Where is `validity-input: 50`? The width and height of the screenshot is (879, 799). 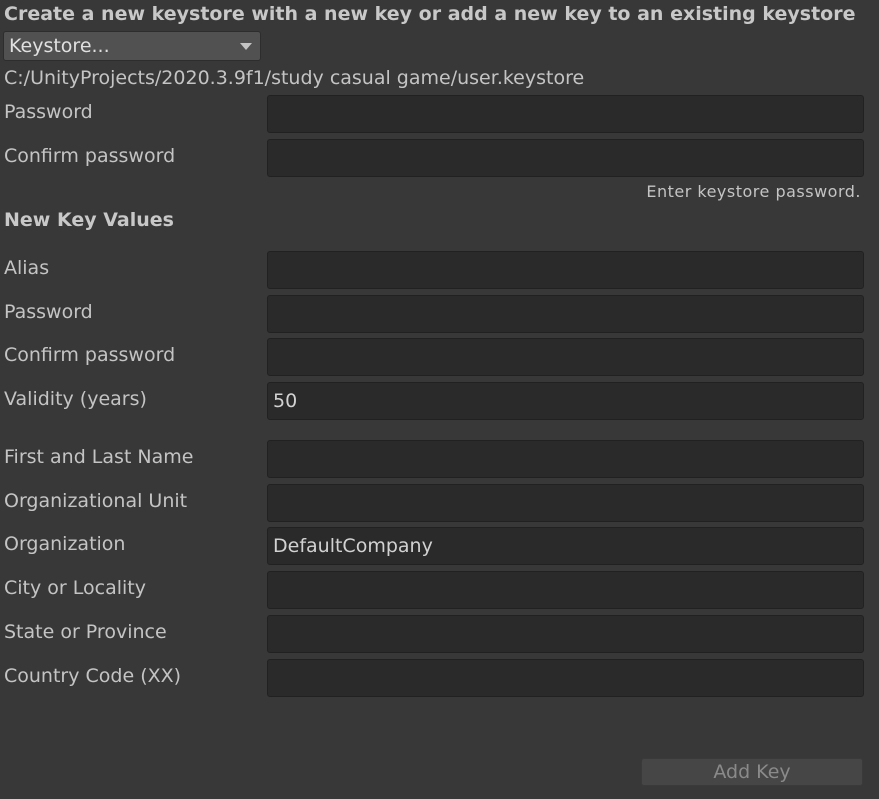
validity-input: 50 is located at coordinates (565, 401).